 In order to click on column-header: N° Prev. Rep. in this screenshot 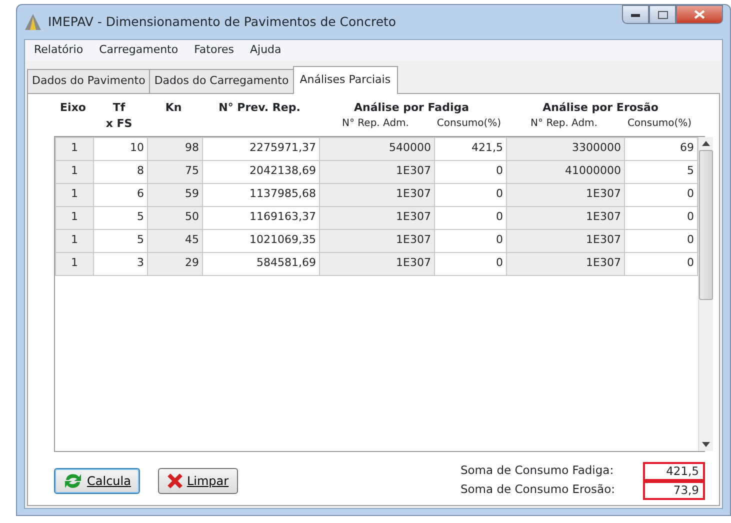, I will do `click(259, 107)`.